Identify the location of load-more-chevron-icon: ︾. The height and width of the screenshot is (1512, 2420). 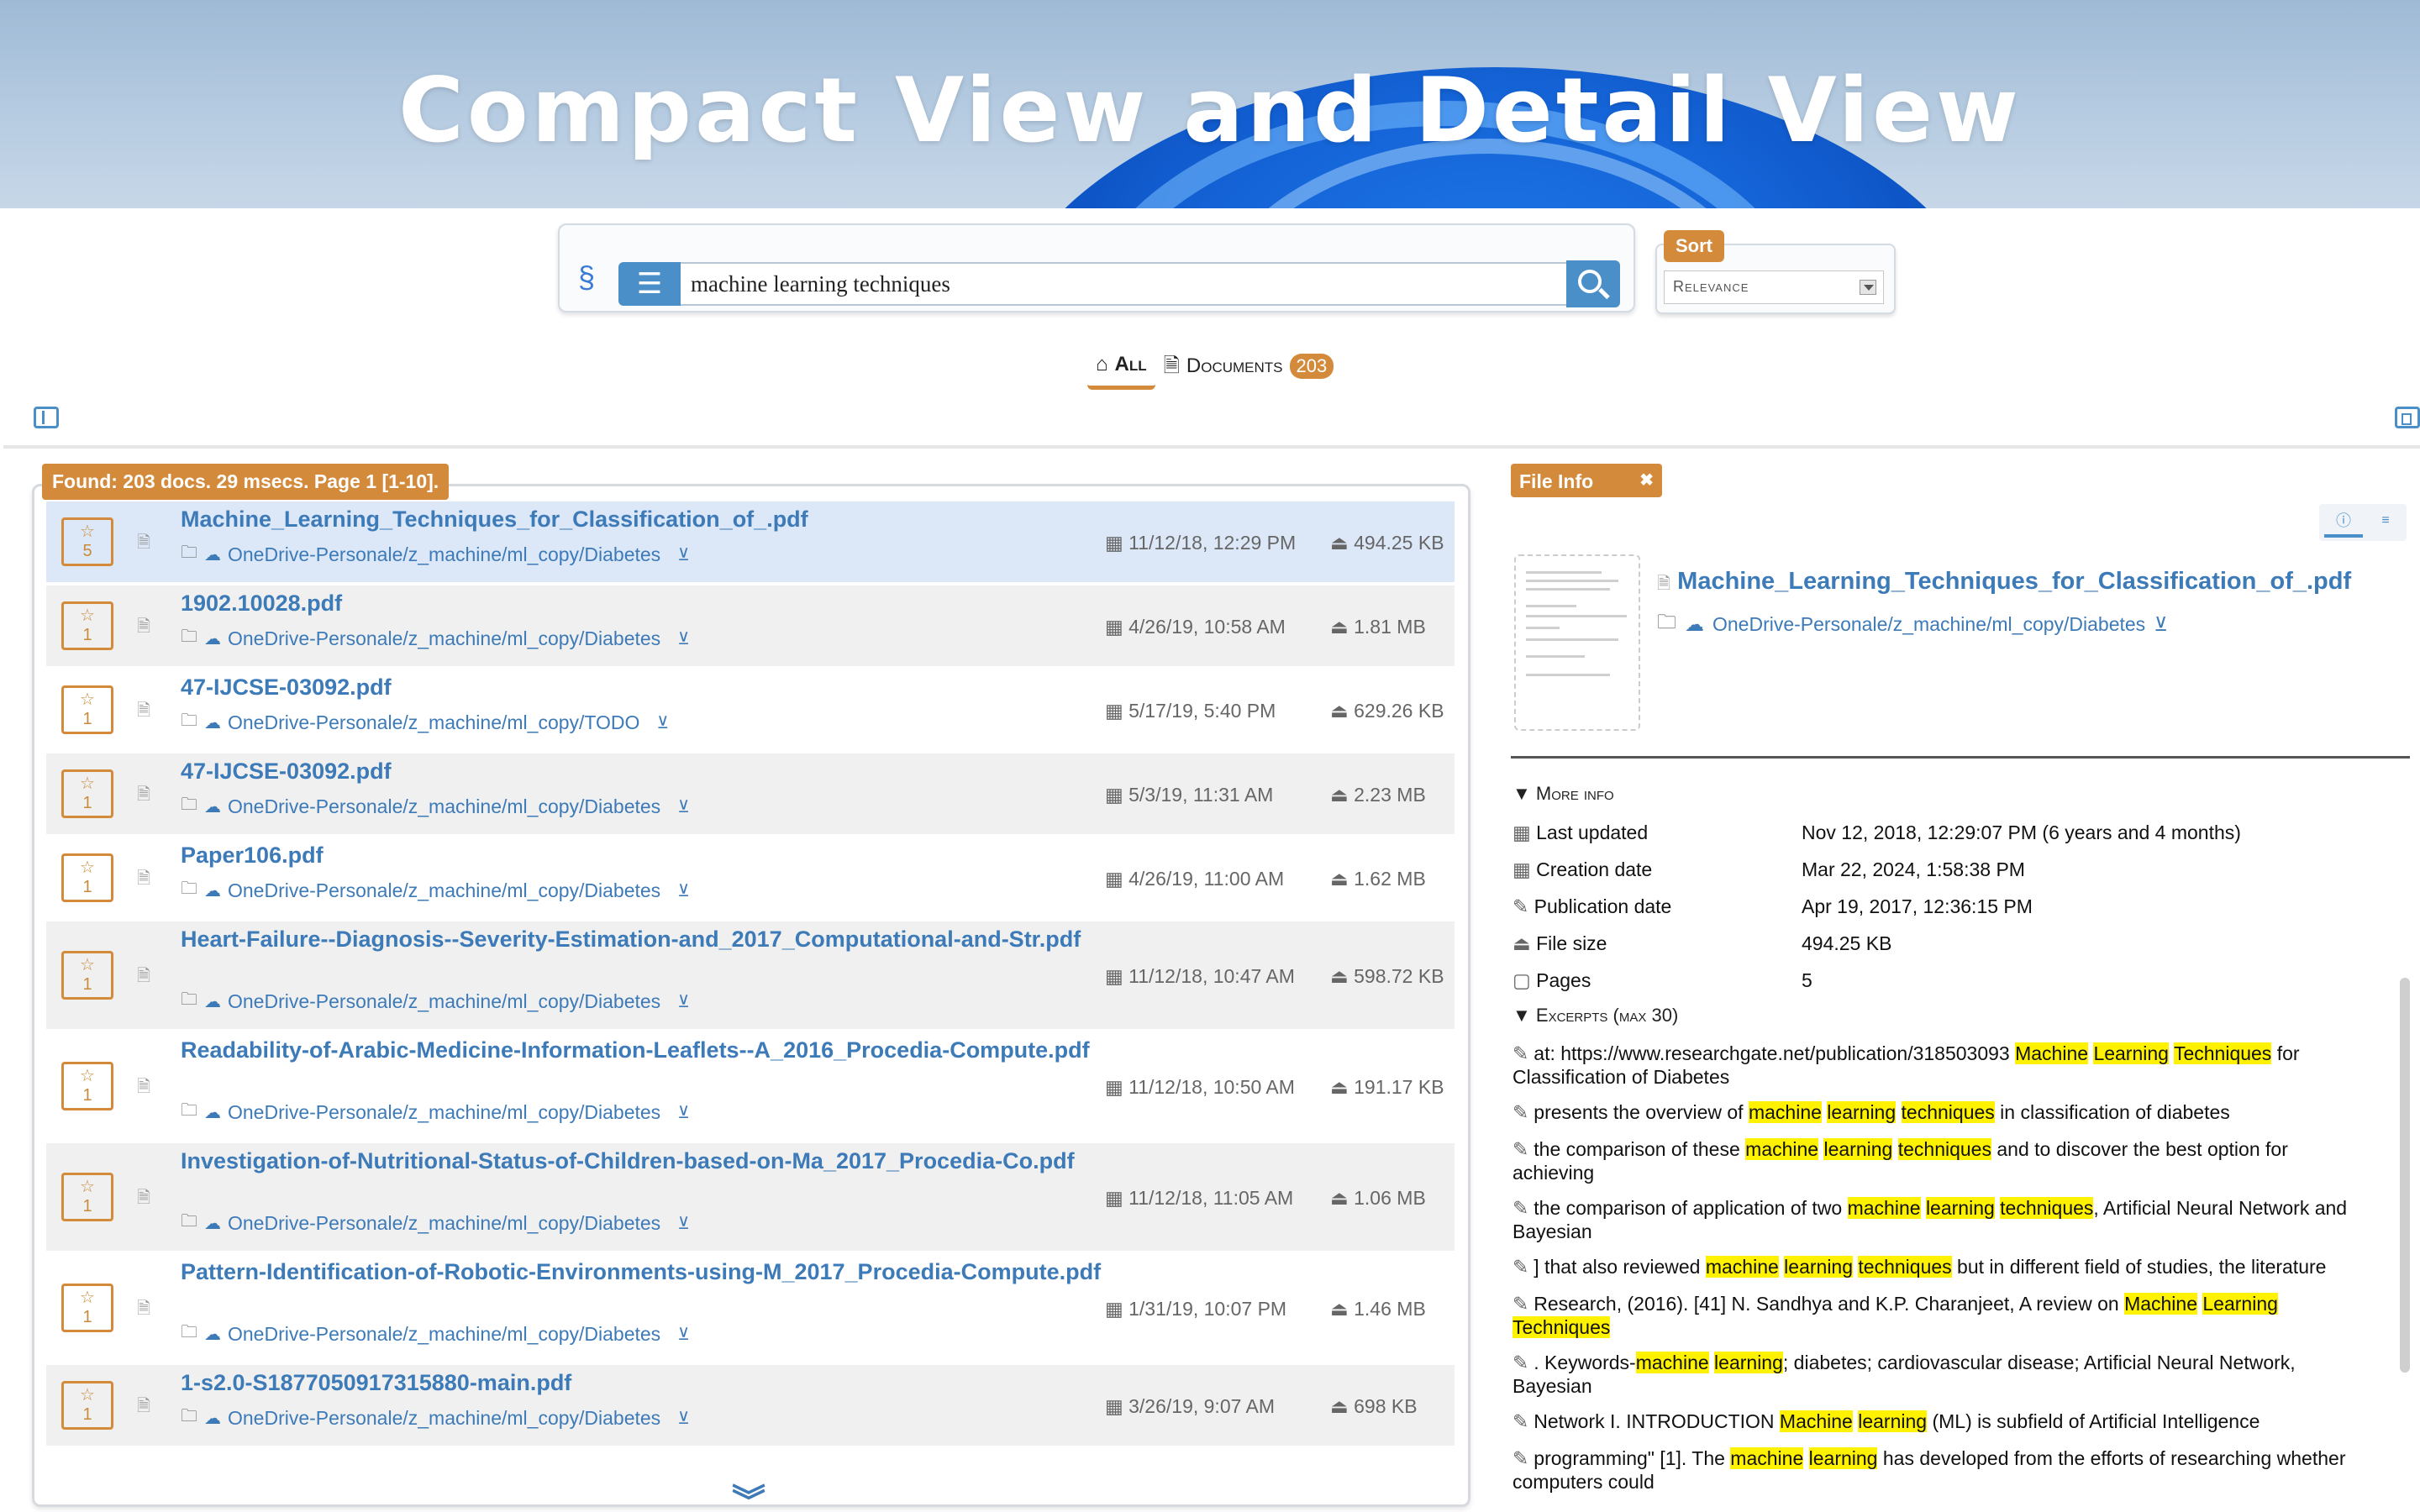
(749, 1493).